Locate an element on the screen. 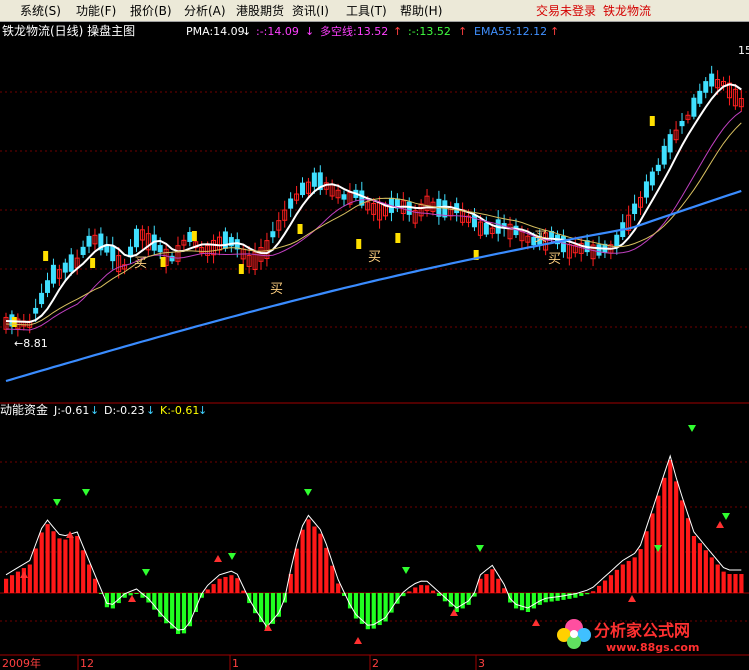 The height and width of the screenshot is (670, 749). menu-help: 帮助(H) is located at coordinates (421, 10).